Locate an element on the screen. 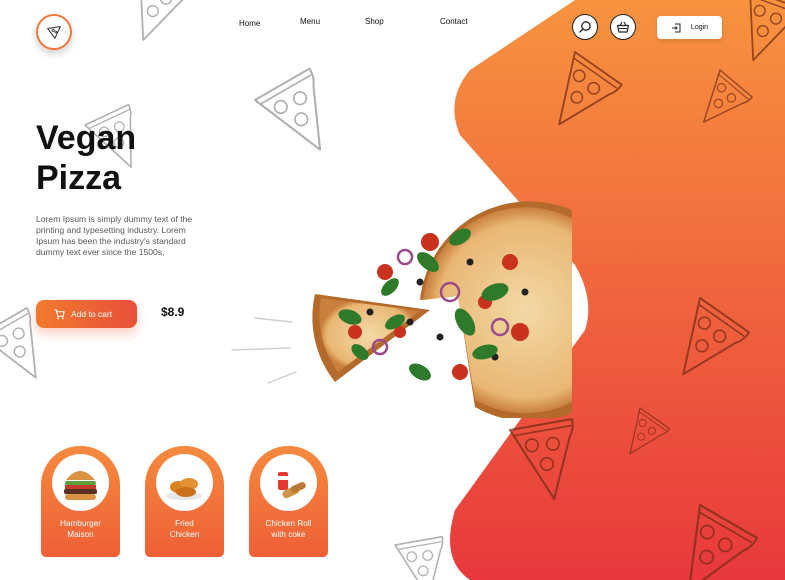  nav-menu: Menu is located at coordinates (310, 21).